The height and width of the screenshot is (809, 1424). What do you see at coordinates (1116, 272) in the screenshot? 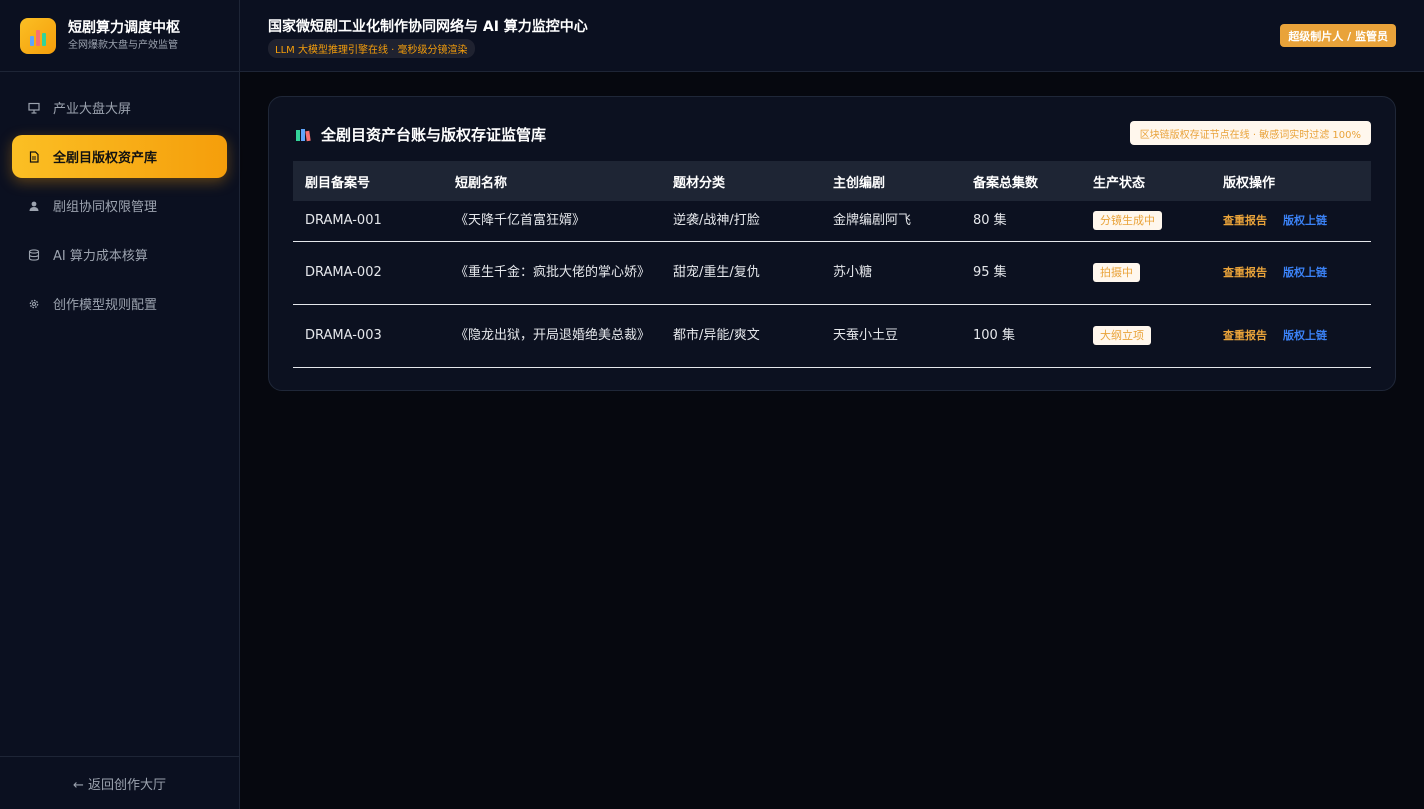
I see `status-badge: 拍摄中` at bounding box center [1116, 272].